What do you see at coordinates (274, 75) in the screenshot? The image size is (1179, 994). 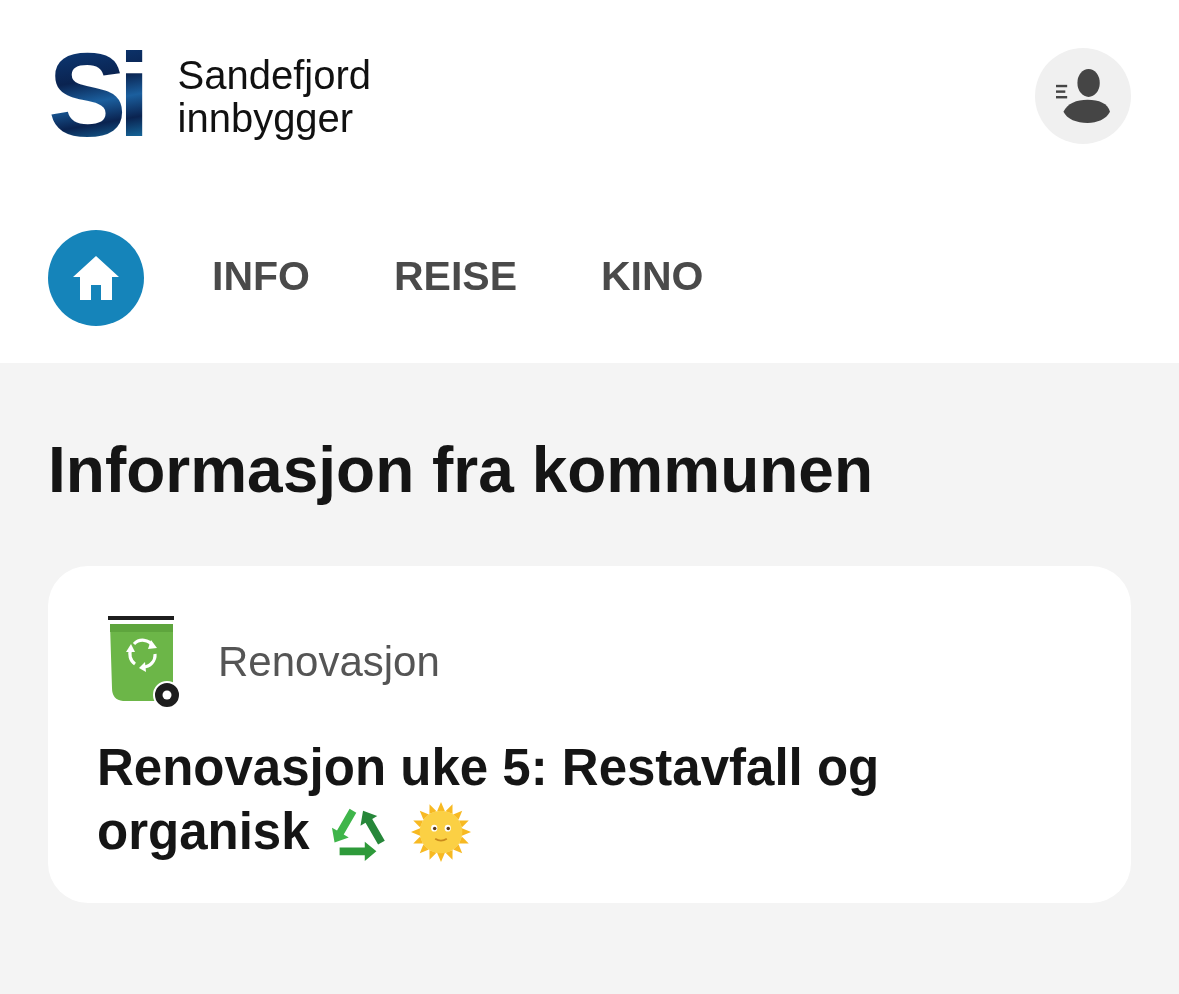 I see `logo-text: Sandefjord` at bounding box center [274, 75].